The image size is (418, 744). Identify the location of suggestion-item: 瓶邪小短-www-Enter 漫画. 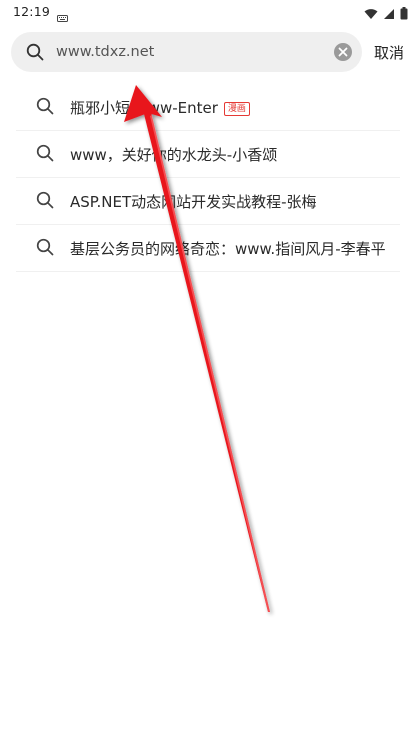
(208, 107).